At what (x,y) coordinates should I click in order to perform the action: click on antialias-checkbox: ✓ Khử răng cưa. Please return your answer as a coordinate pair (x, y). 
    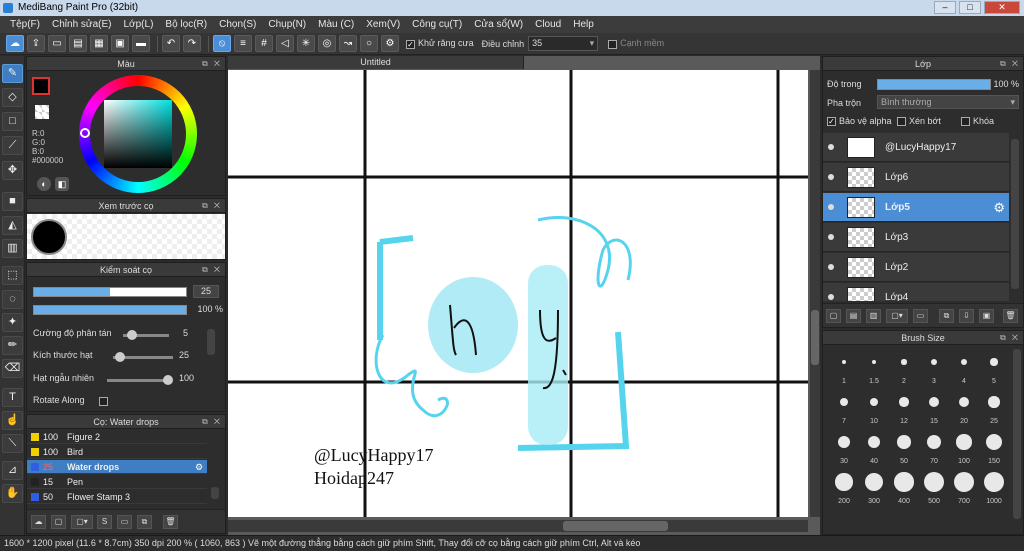
    Looking at the image, I should click on (440, 43).